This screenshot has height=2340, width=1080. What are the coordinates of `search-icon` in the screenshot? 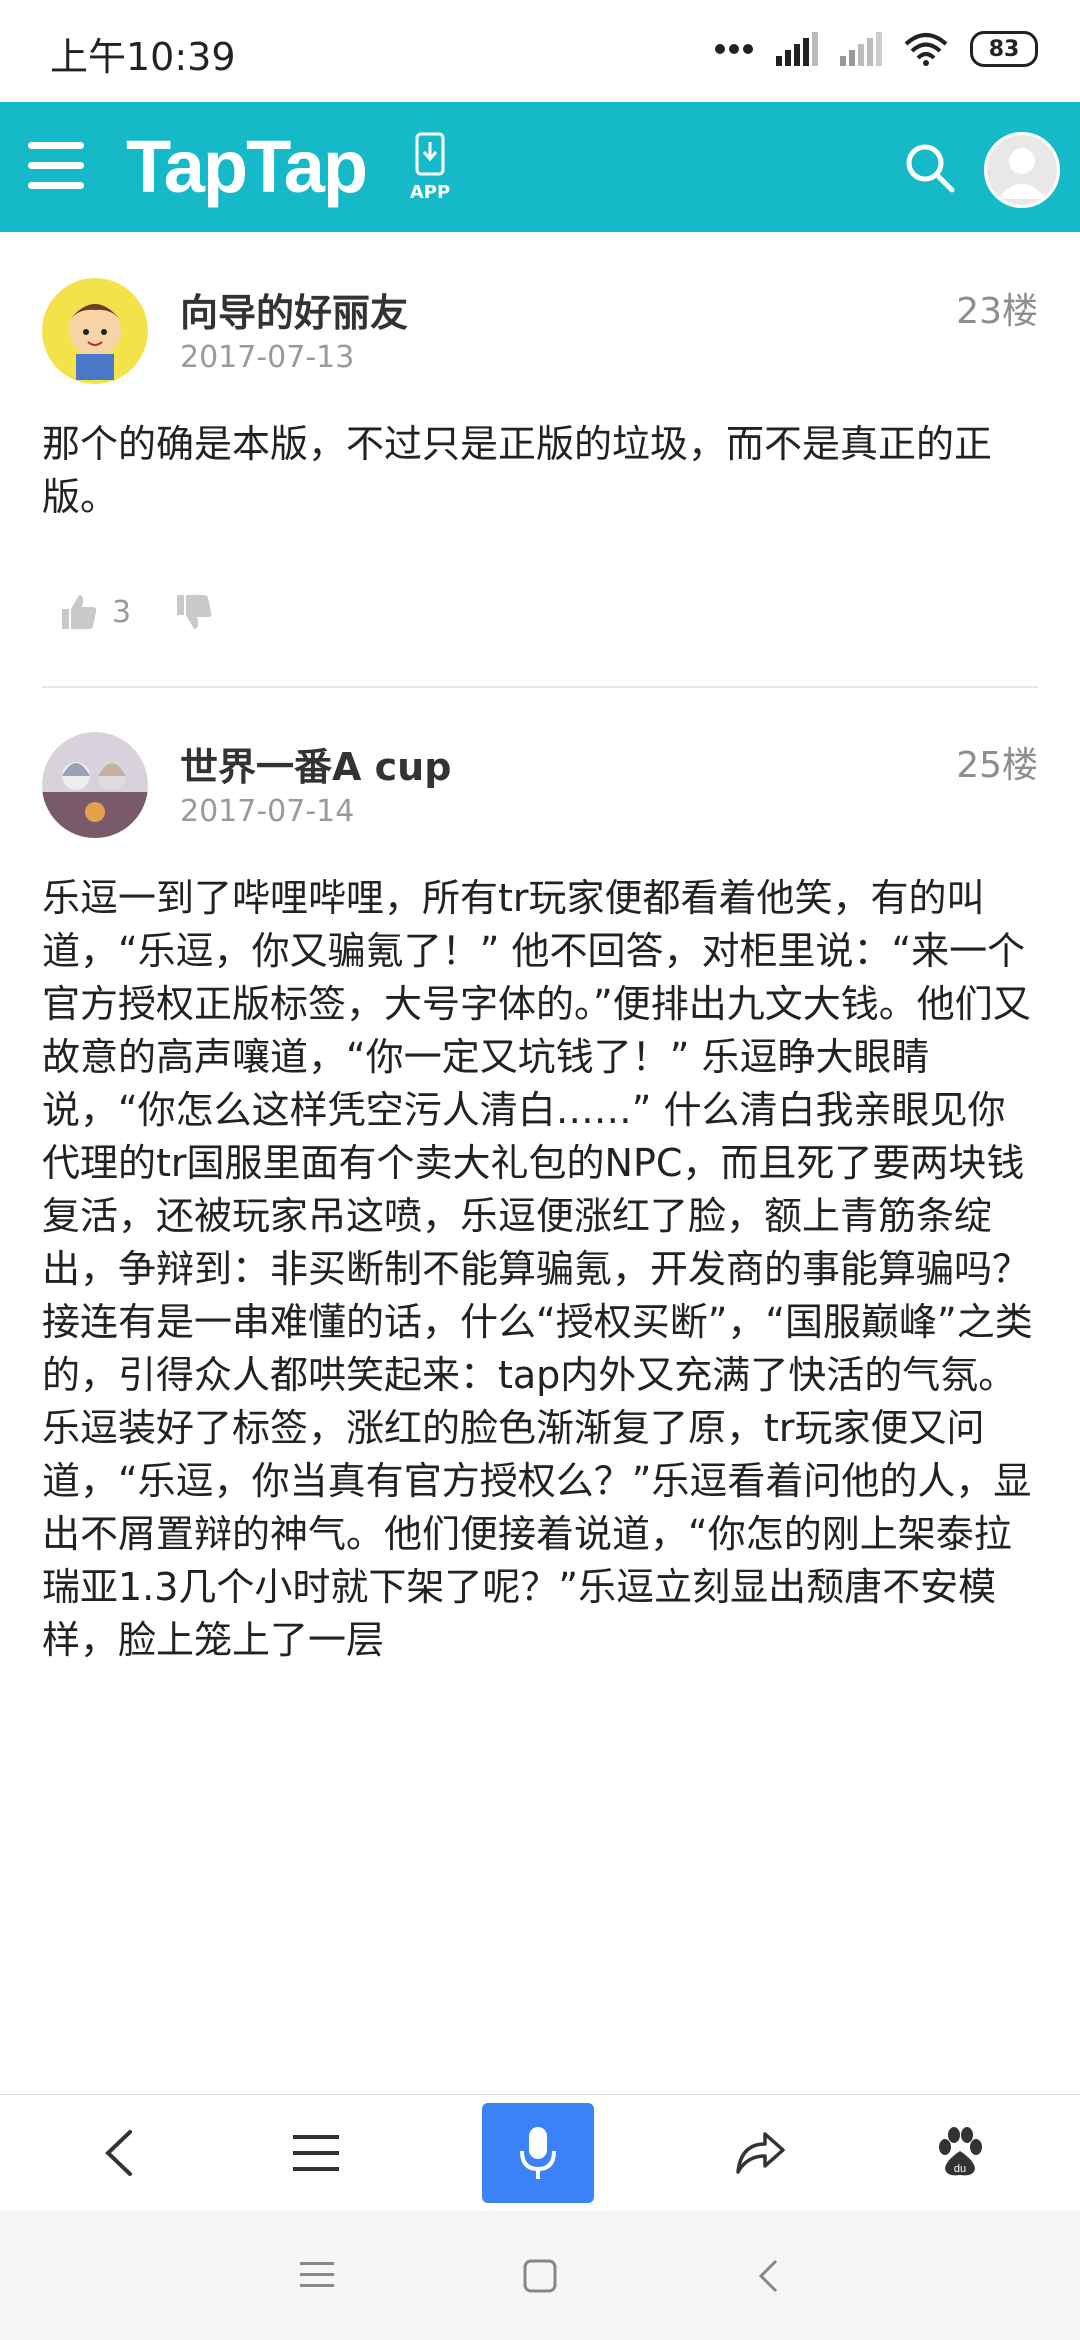 It's located at (930, 168).